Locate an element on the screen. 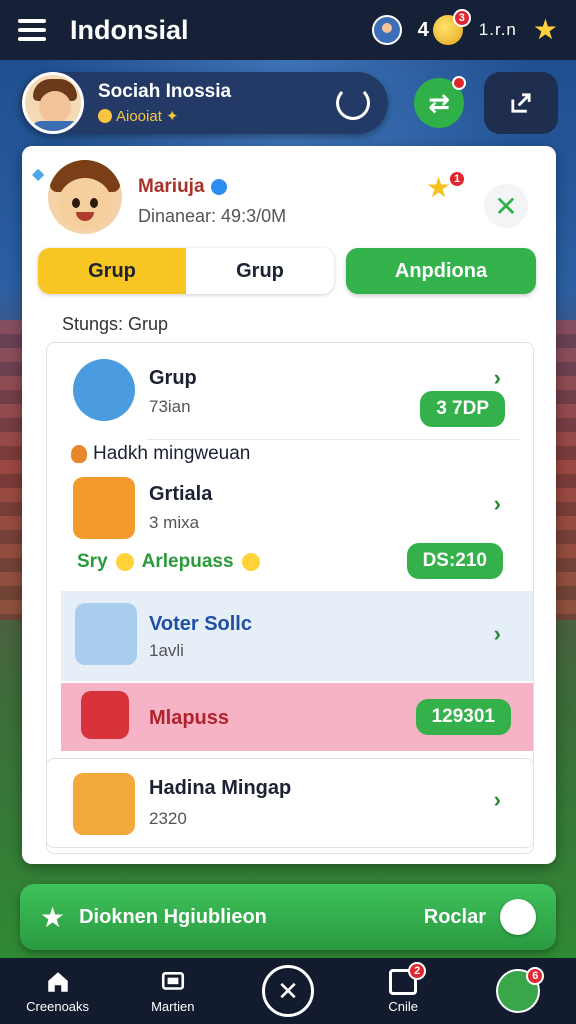 The width and height of the screenshot is (576, 1024). coin-icon is located at coordinates (250, 562).